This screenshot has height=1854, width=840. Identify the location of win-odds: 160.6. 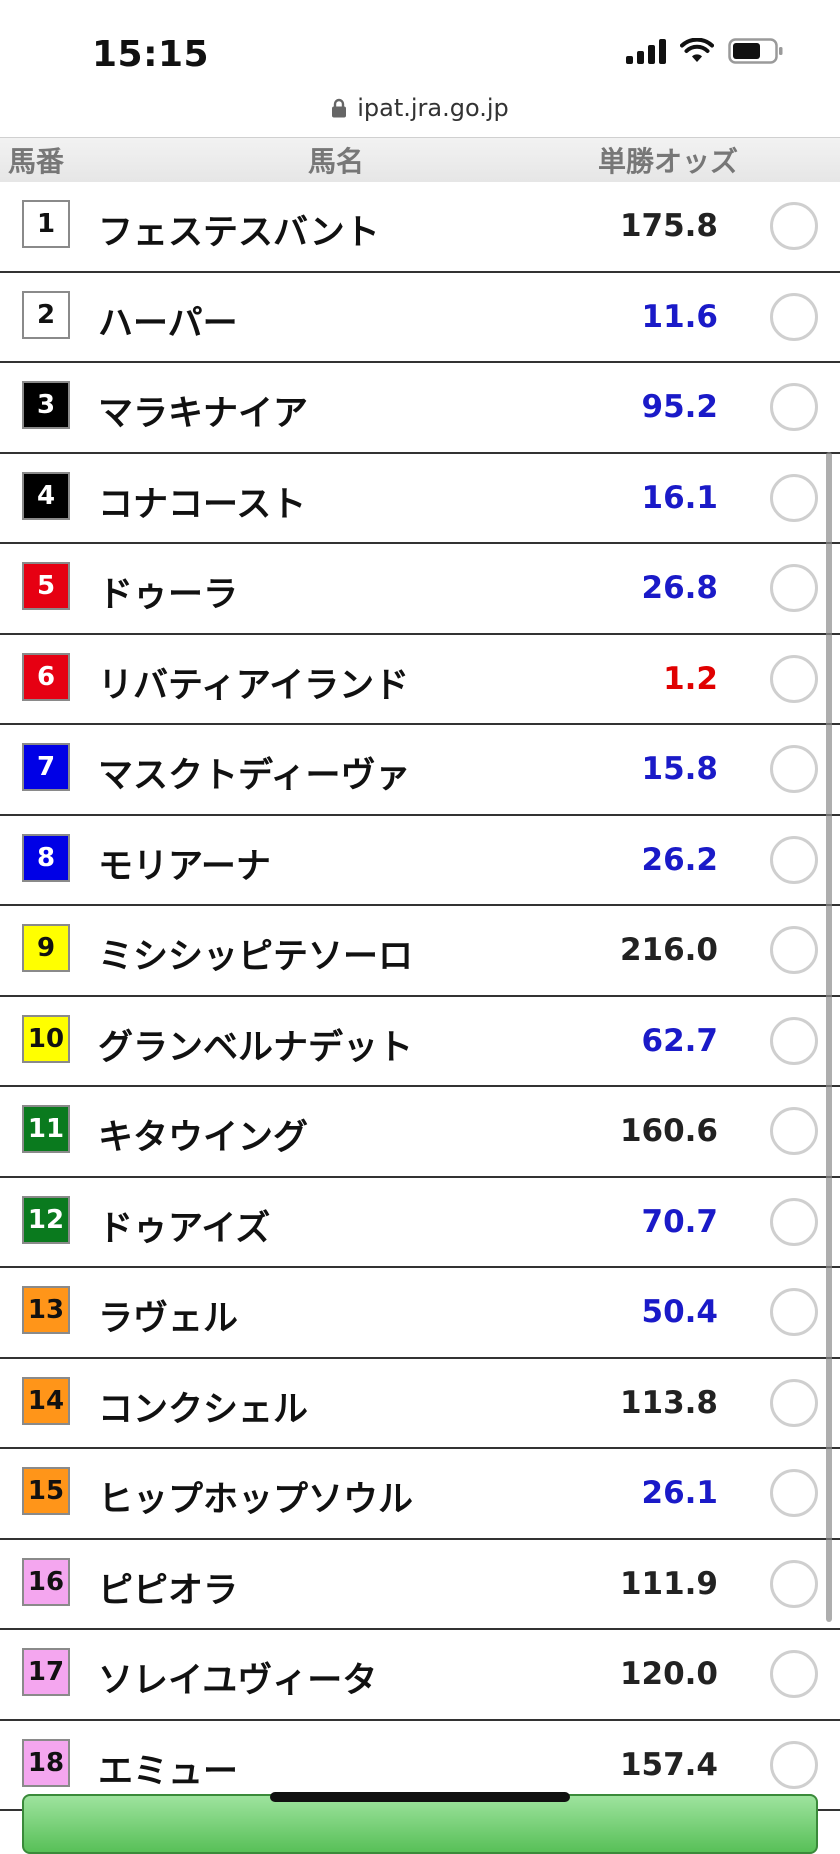
(668, 1131).